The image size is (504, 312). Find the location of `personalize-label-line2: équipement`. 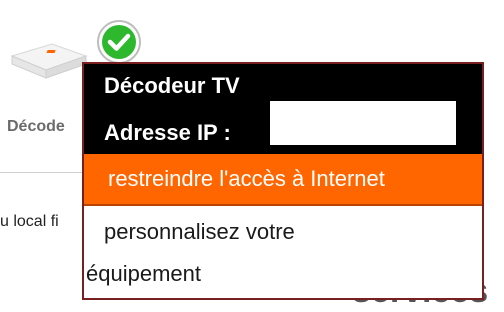

personalize-label-line2: équipement is located at coordinates (143, 273).